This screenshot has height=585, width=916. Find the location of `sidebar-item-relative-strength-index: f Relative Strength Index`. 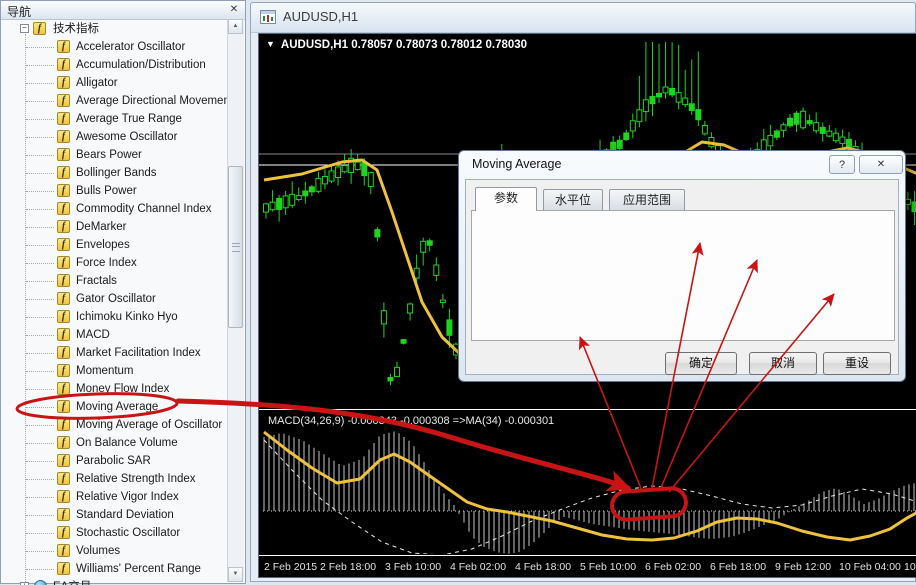

sidebar-item-relative-strength-index: f Relative Strength Index is located at coordinates (116, 479).